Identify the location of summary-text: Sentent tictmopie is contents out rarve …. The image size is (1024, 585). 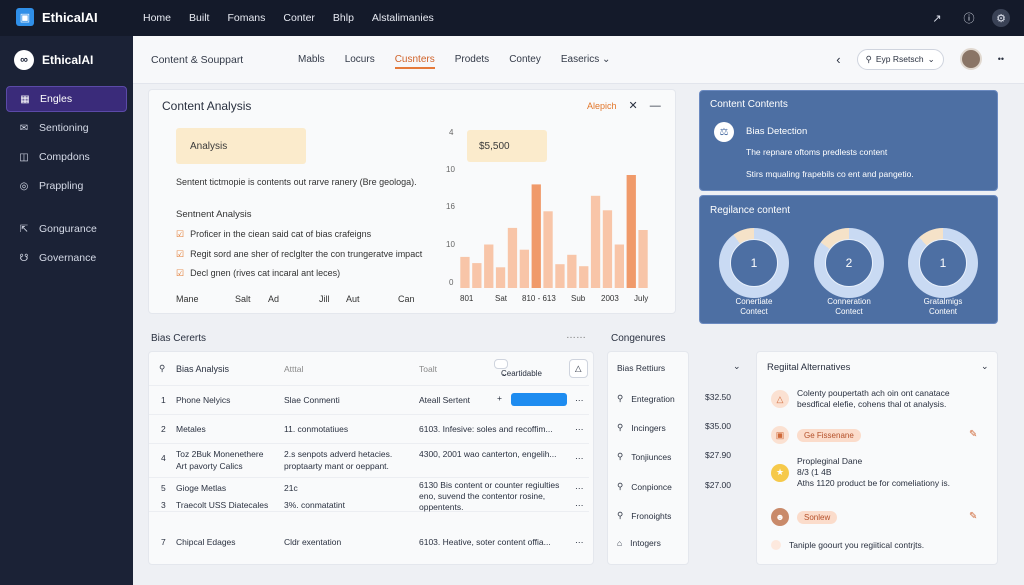
(296, 182).